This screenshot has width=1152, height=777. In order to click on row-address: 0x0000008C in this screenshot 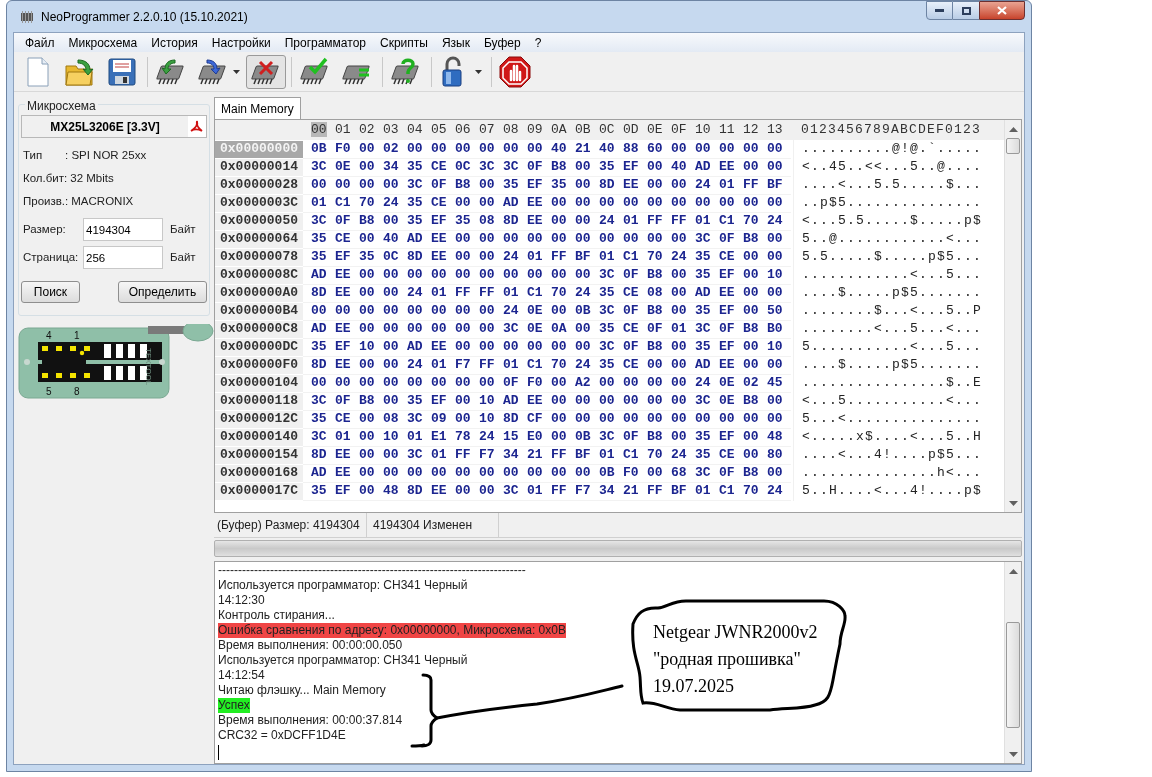, I will do `click(259, 275)`.